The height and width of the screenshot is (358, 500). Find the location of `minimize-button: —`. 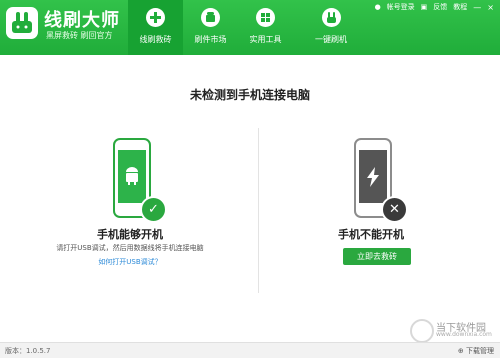

minimize-button: — is located at coordinates (477, 7).